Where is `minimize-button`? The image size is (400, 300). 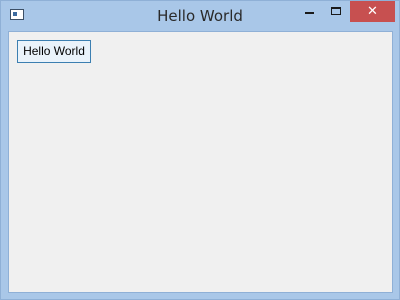
minimize-button is located at coordinates (309, 11).